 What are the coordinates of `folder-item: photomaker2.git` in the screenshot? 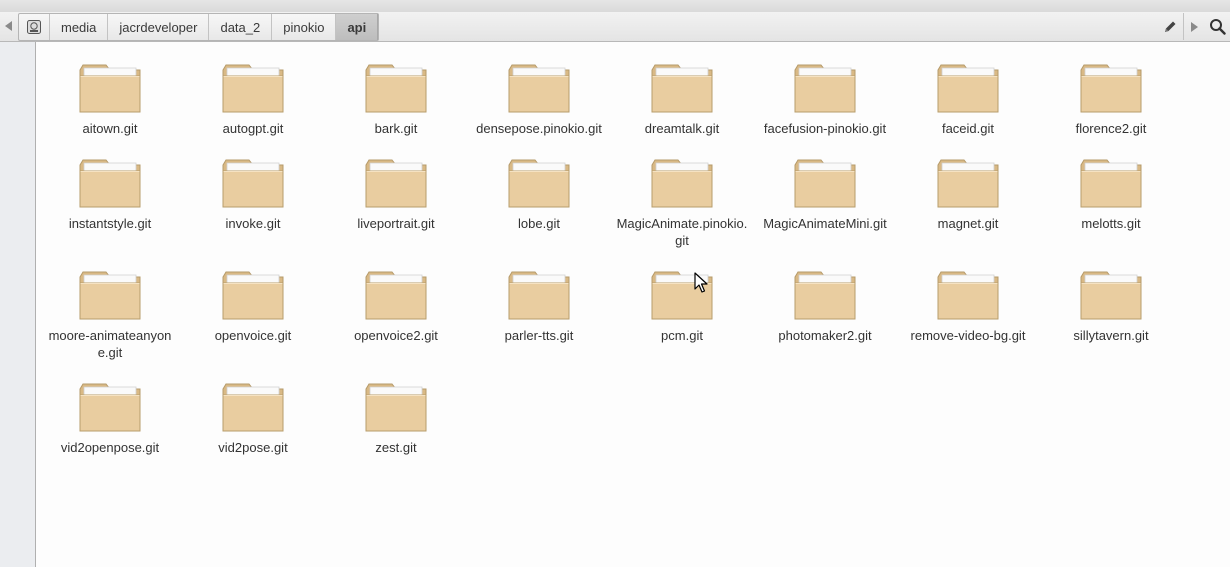 It's located at (825, 306).